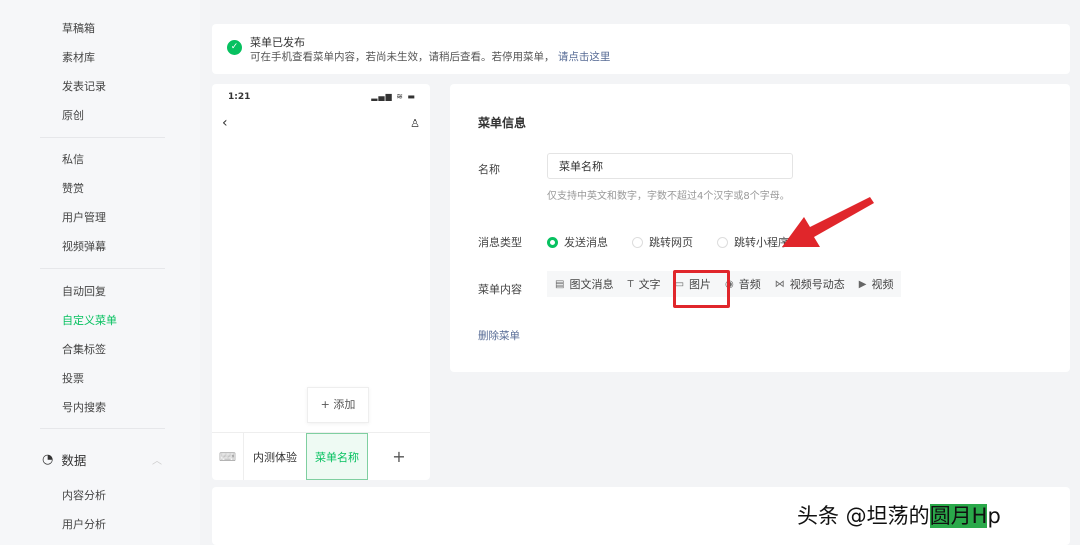  I want to click on sidebar-item-search: 号内搜索, so click(84, 407).